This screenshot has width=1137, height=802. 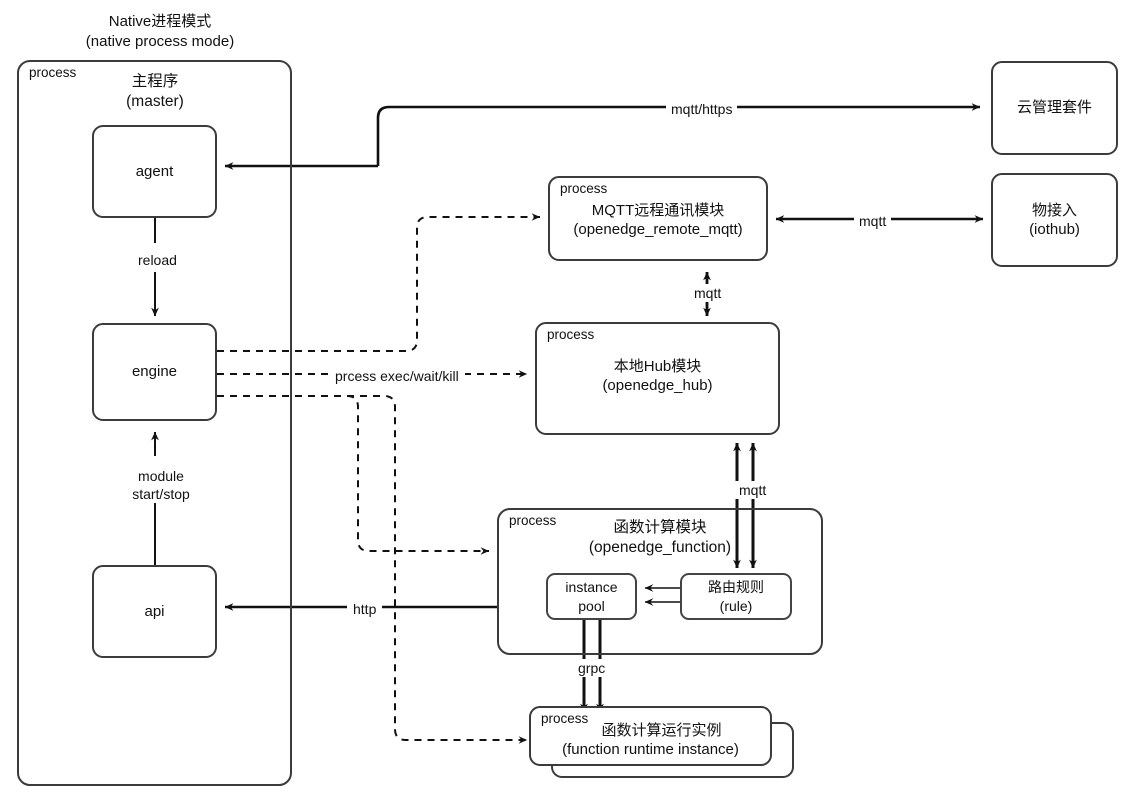 I want to click on diagram-heading-en: (native process mode), so click(x=160, y=42).